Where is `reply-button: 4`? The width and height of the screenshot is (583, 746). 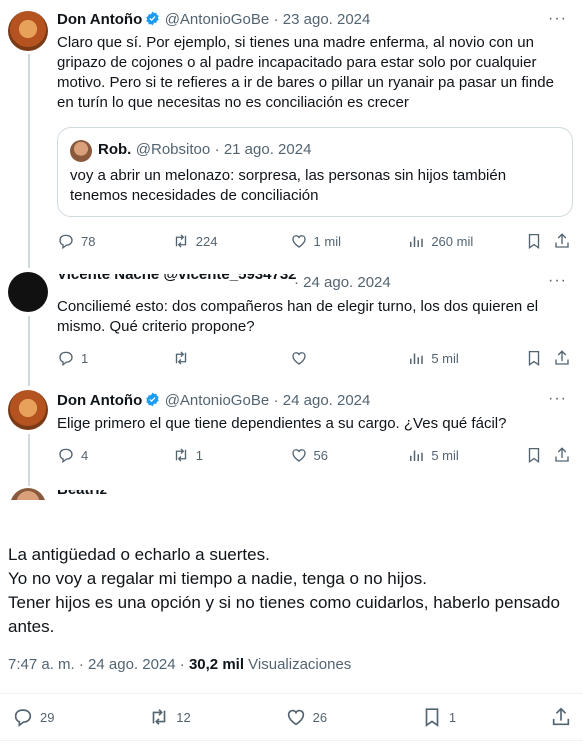
reply-button: 4 is located at coordinates (114, 455).